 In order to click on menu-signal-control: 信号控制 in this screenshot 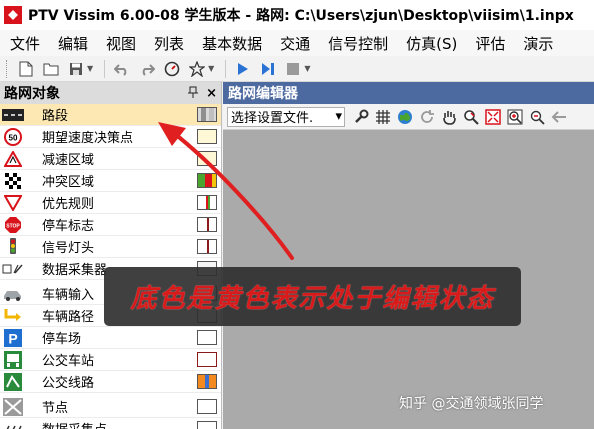, I will do `click(358, 43)`.